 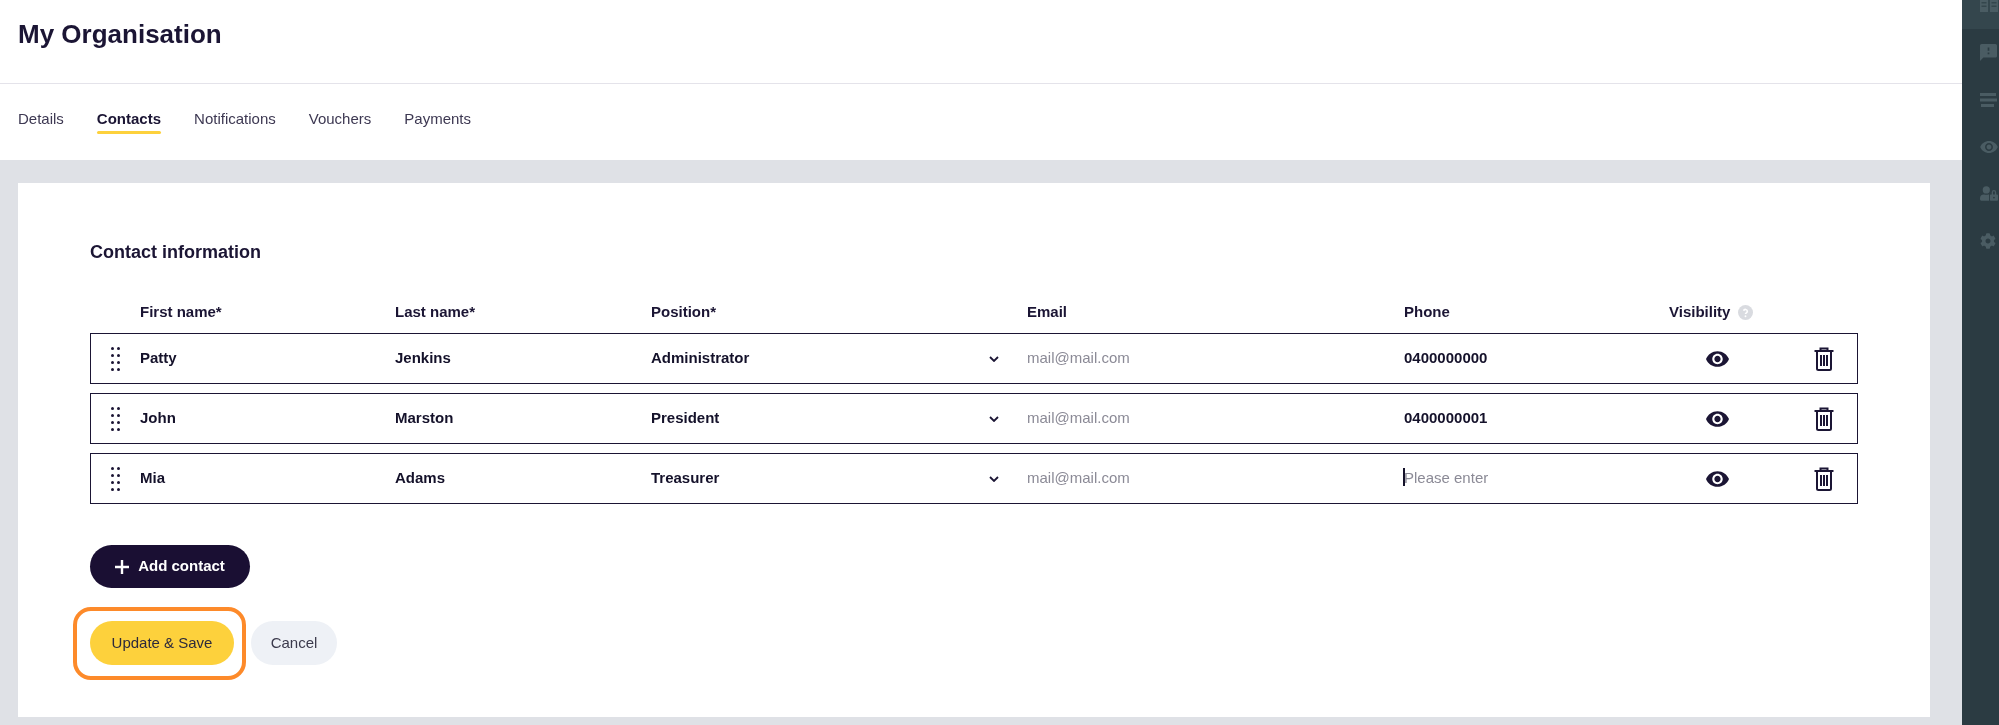 I want to click on column-header: First name*, so click(x=181, y=312).